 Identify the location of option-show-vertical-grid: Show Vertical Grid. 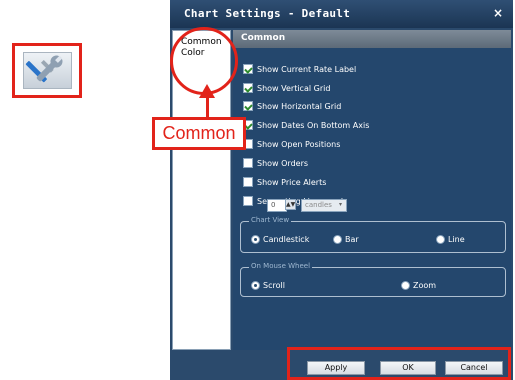
(286, 88).